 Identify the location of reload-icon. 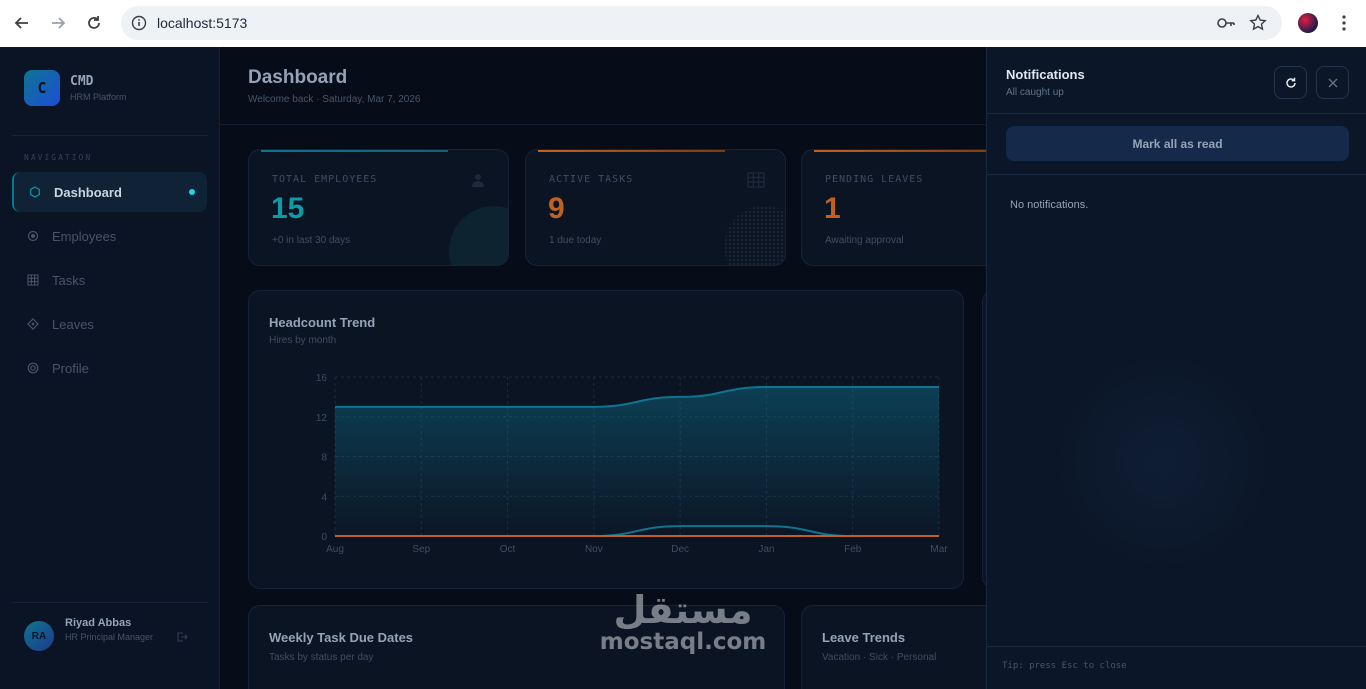
(94, 22).